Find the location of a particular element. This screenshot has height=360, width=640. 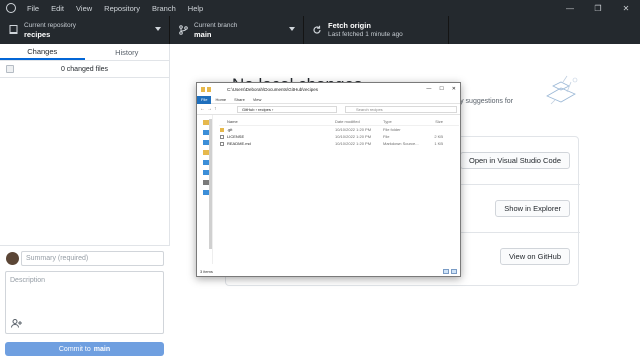

file-icon is located at coordinates (222, 137).